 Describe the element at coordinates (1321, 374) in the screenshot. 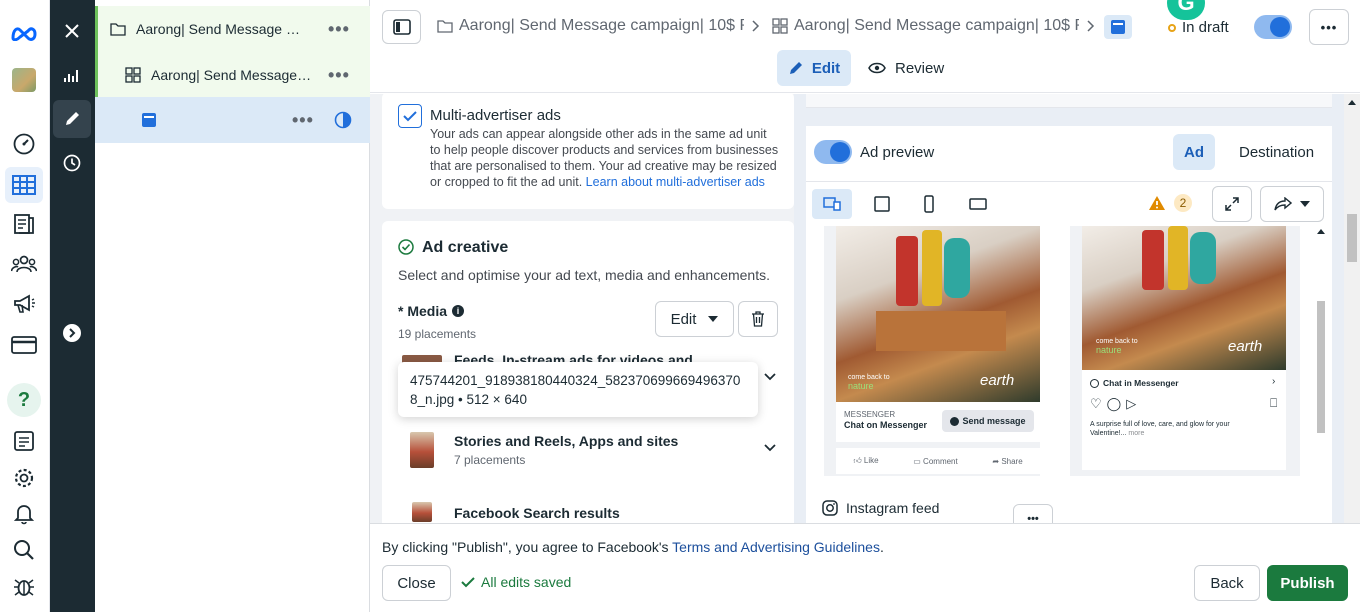

I see `preview-scrollbar` at that location.